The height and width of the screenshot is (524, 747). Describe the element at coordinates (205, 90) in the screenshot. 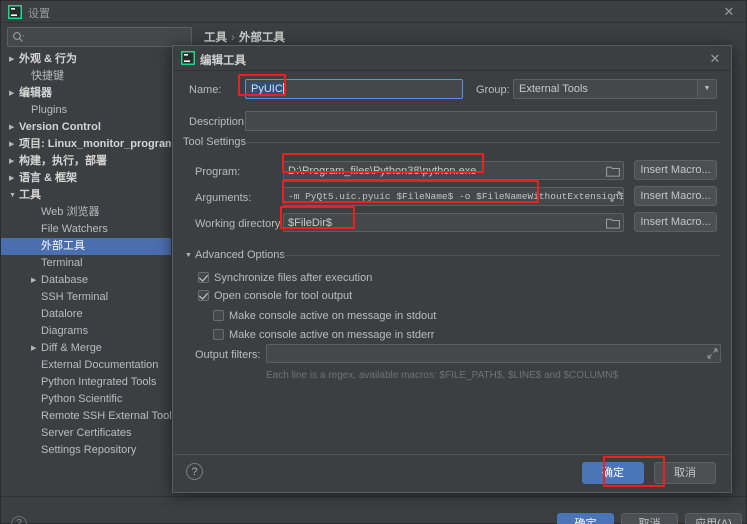

I see `name-label: Name:` at that location.